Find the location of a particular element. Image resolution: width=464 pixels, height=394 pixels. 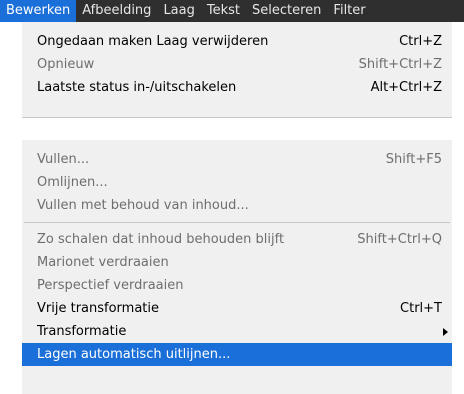

menu-item-shortcut: Shift+Ctrl+Z is located at coordinates (400, 64).